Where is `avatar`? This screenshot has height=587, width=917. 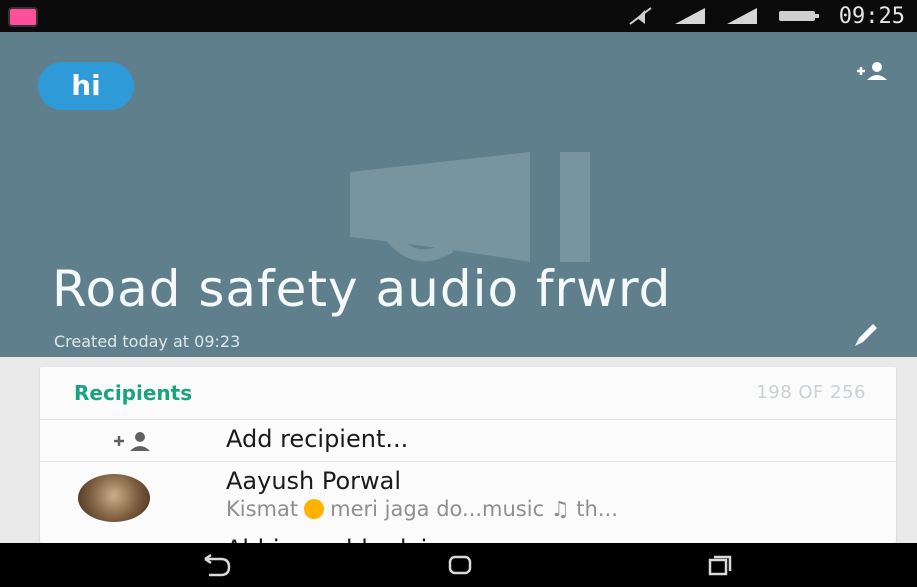 avatar is located at coordinates (114, 498).